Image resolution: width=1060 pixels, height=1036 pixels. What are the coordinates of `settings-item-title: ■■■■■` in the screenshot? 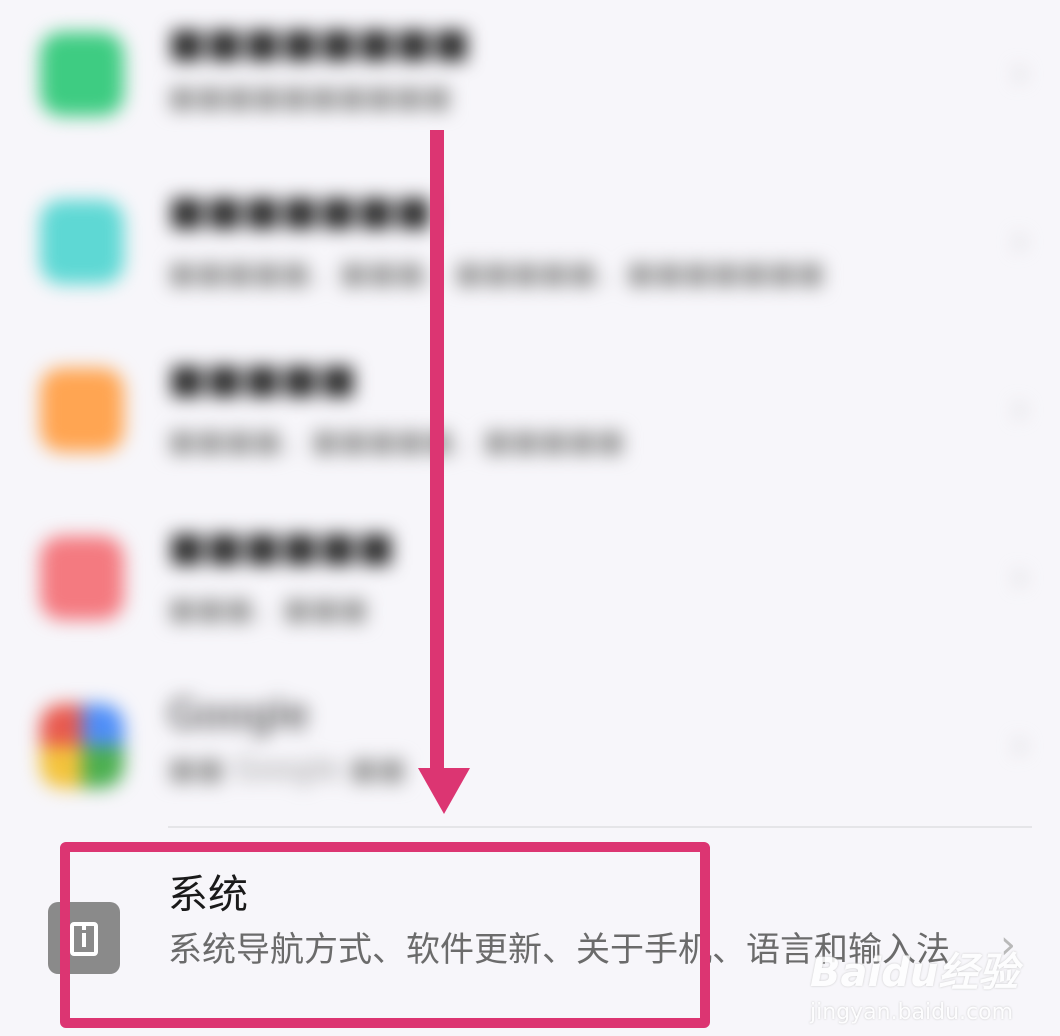 It's located at (262, 379).